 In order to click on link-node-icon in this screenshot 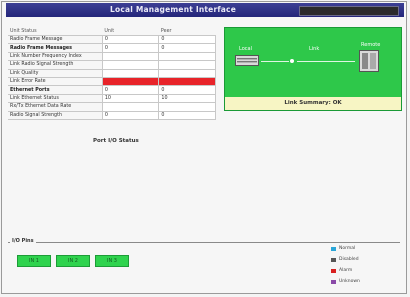, I will do `click(292, 61)`.